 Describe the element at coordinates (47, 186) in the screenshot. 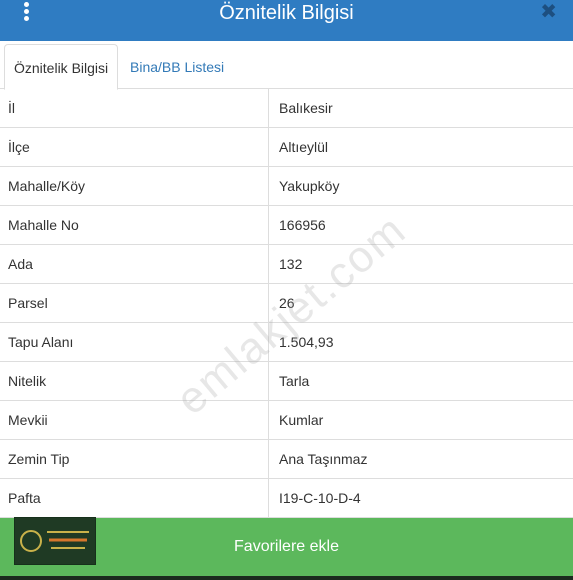

I see `attribute-key: Mahalle/Köy` at that location.